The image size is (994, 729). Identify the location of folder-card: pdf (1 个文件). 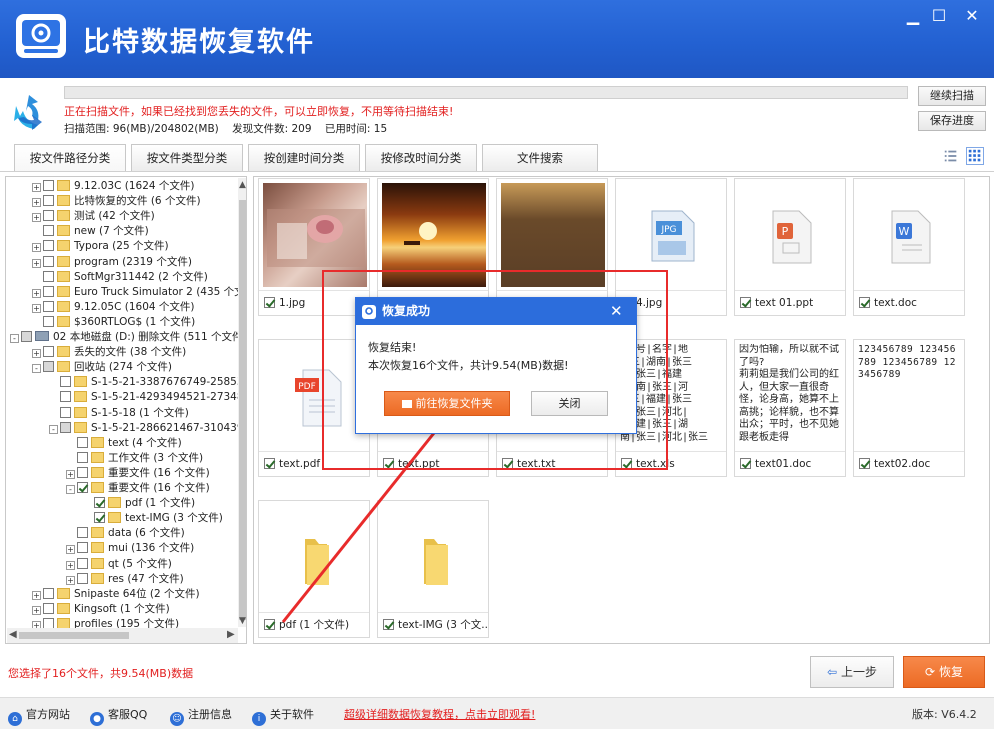
(314, 569).